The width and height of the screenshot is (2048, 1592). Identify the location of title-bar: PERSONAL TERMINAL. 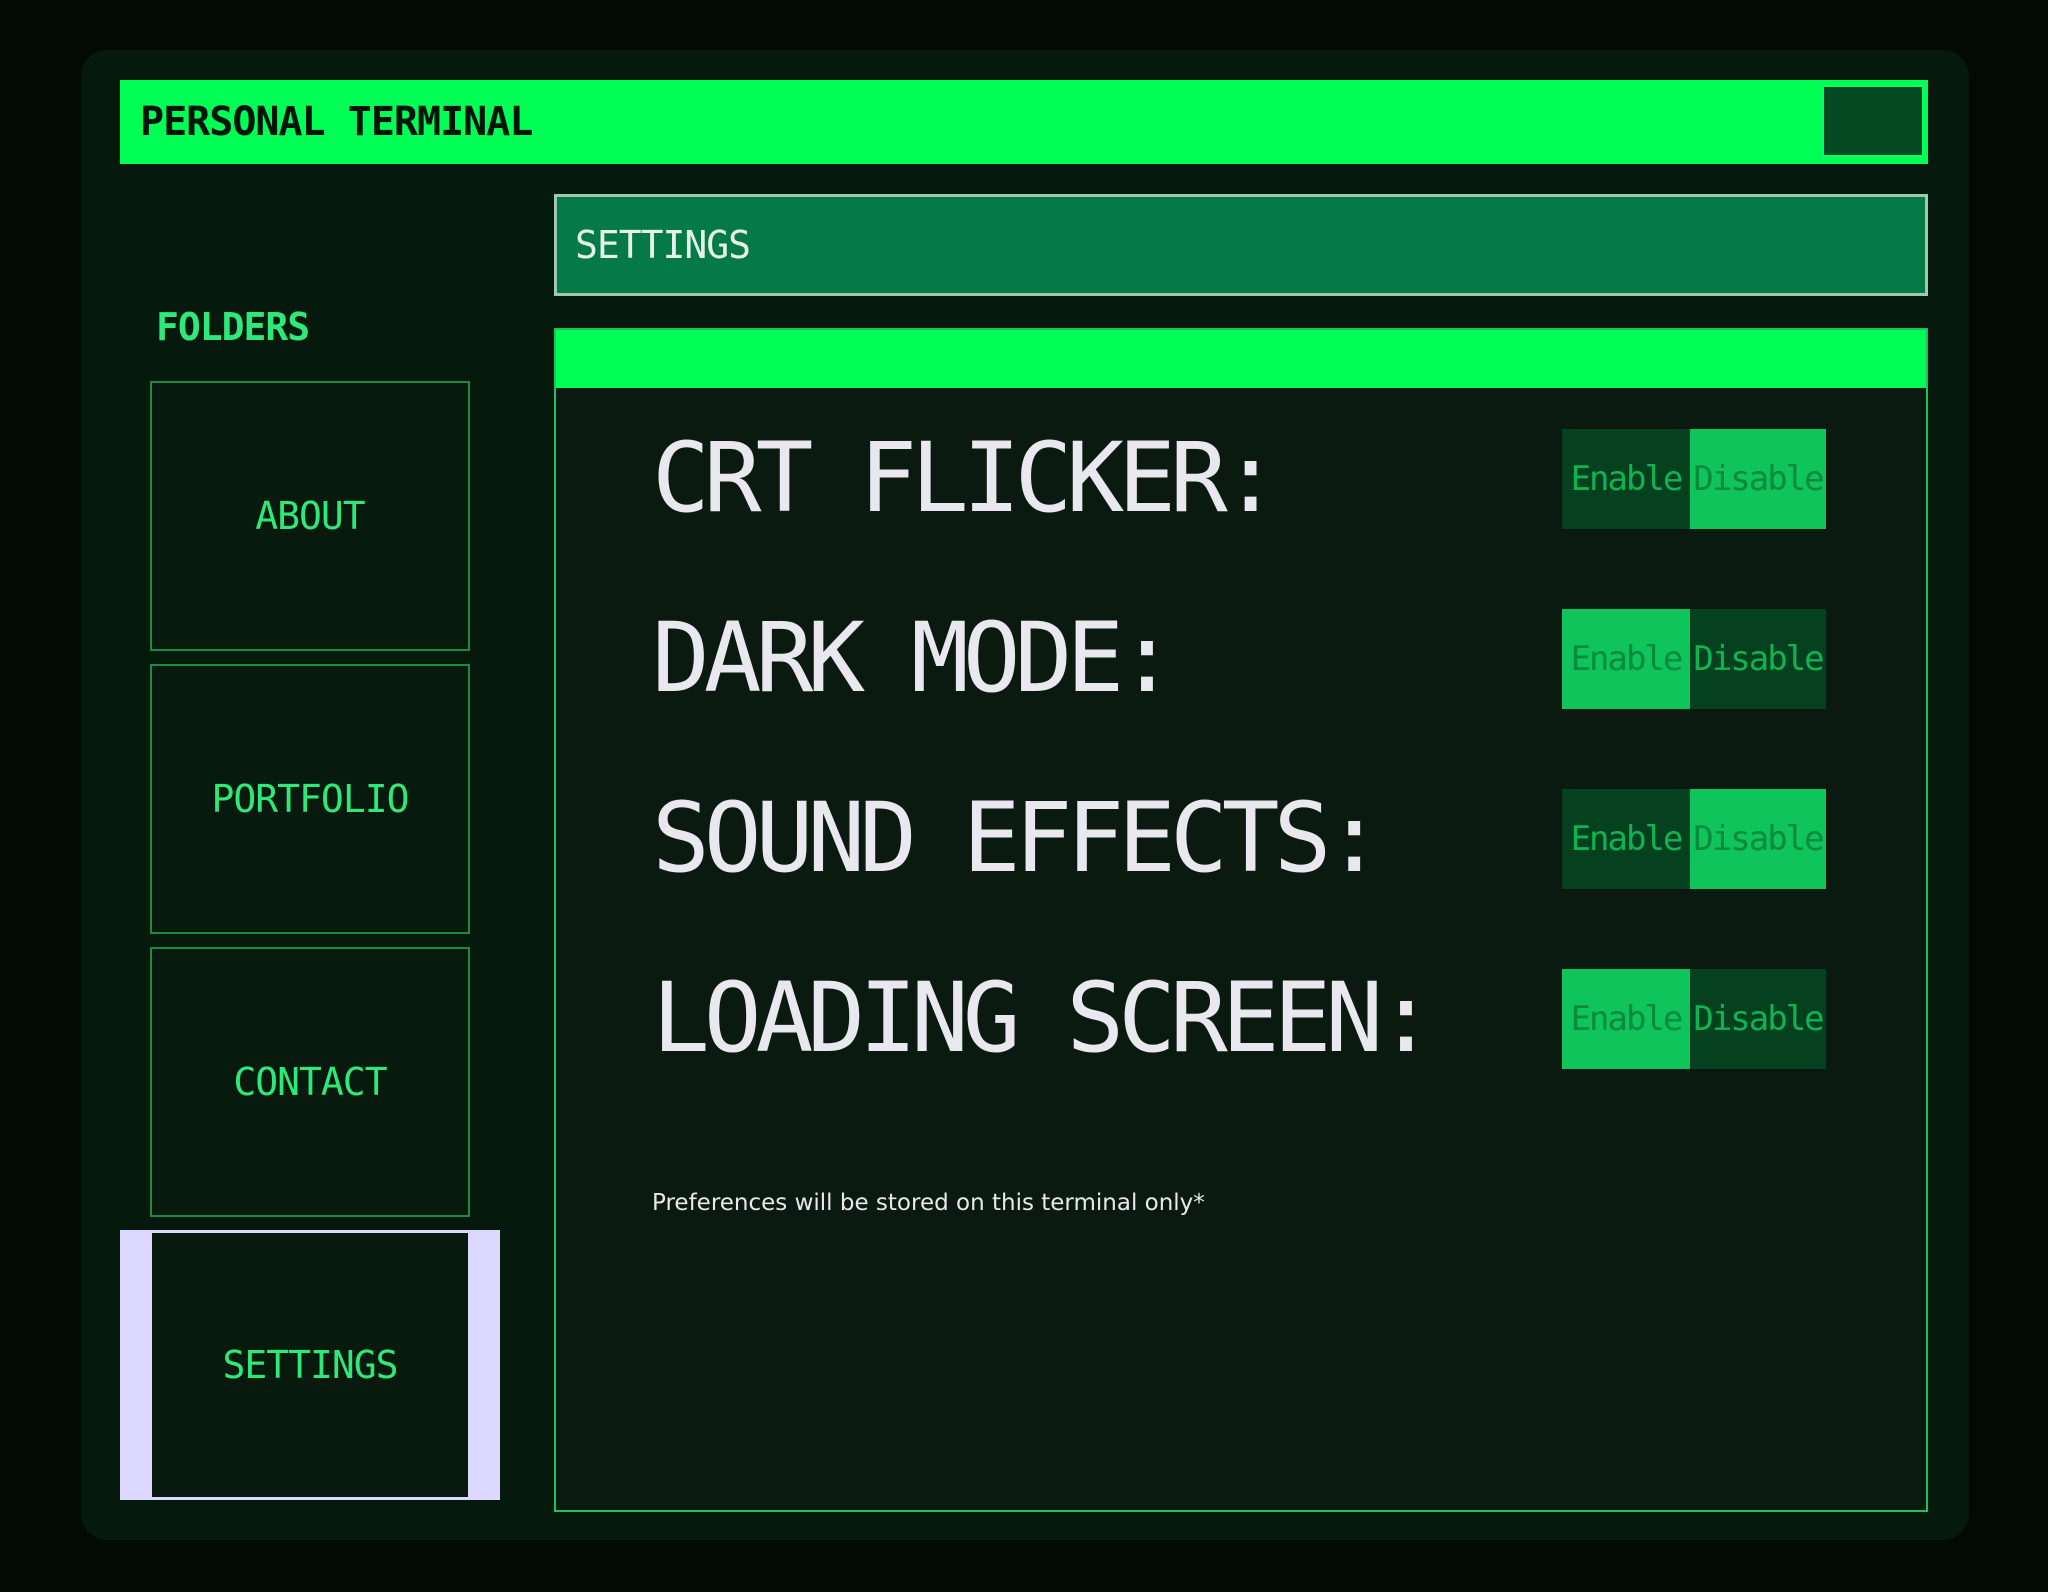
(1024, 122).